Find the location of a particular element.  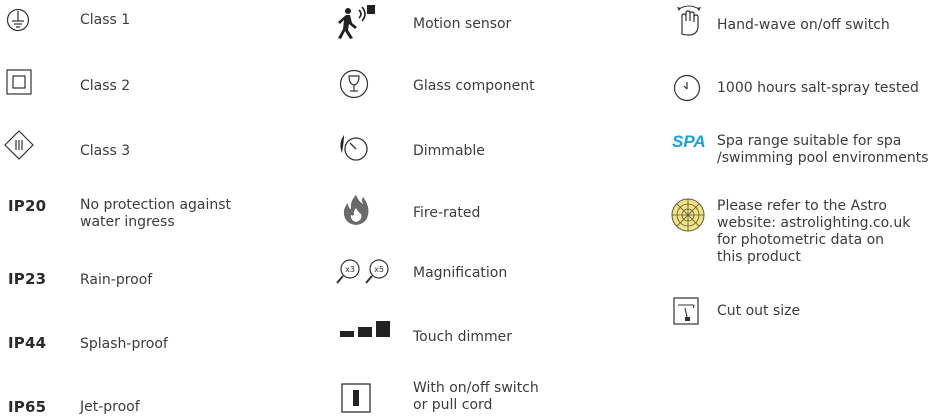

flame-icon is located at coordinates (356, 210).